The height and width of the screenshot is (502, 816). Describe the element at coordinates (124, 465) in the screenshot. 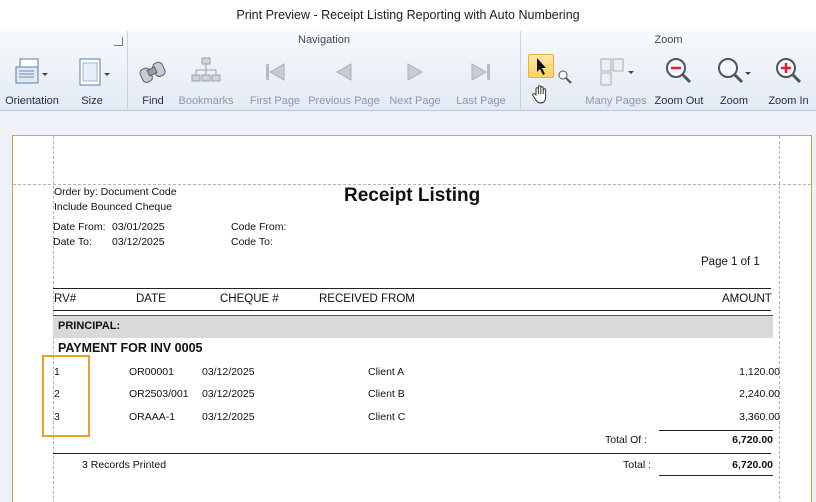

I see `records-printed-text: 3 Records Printed` at that location.